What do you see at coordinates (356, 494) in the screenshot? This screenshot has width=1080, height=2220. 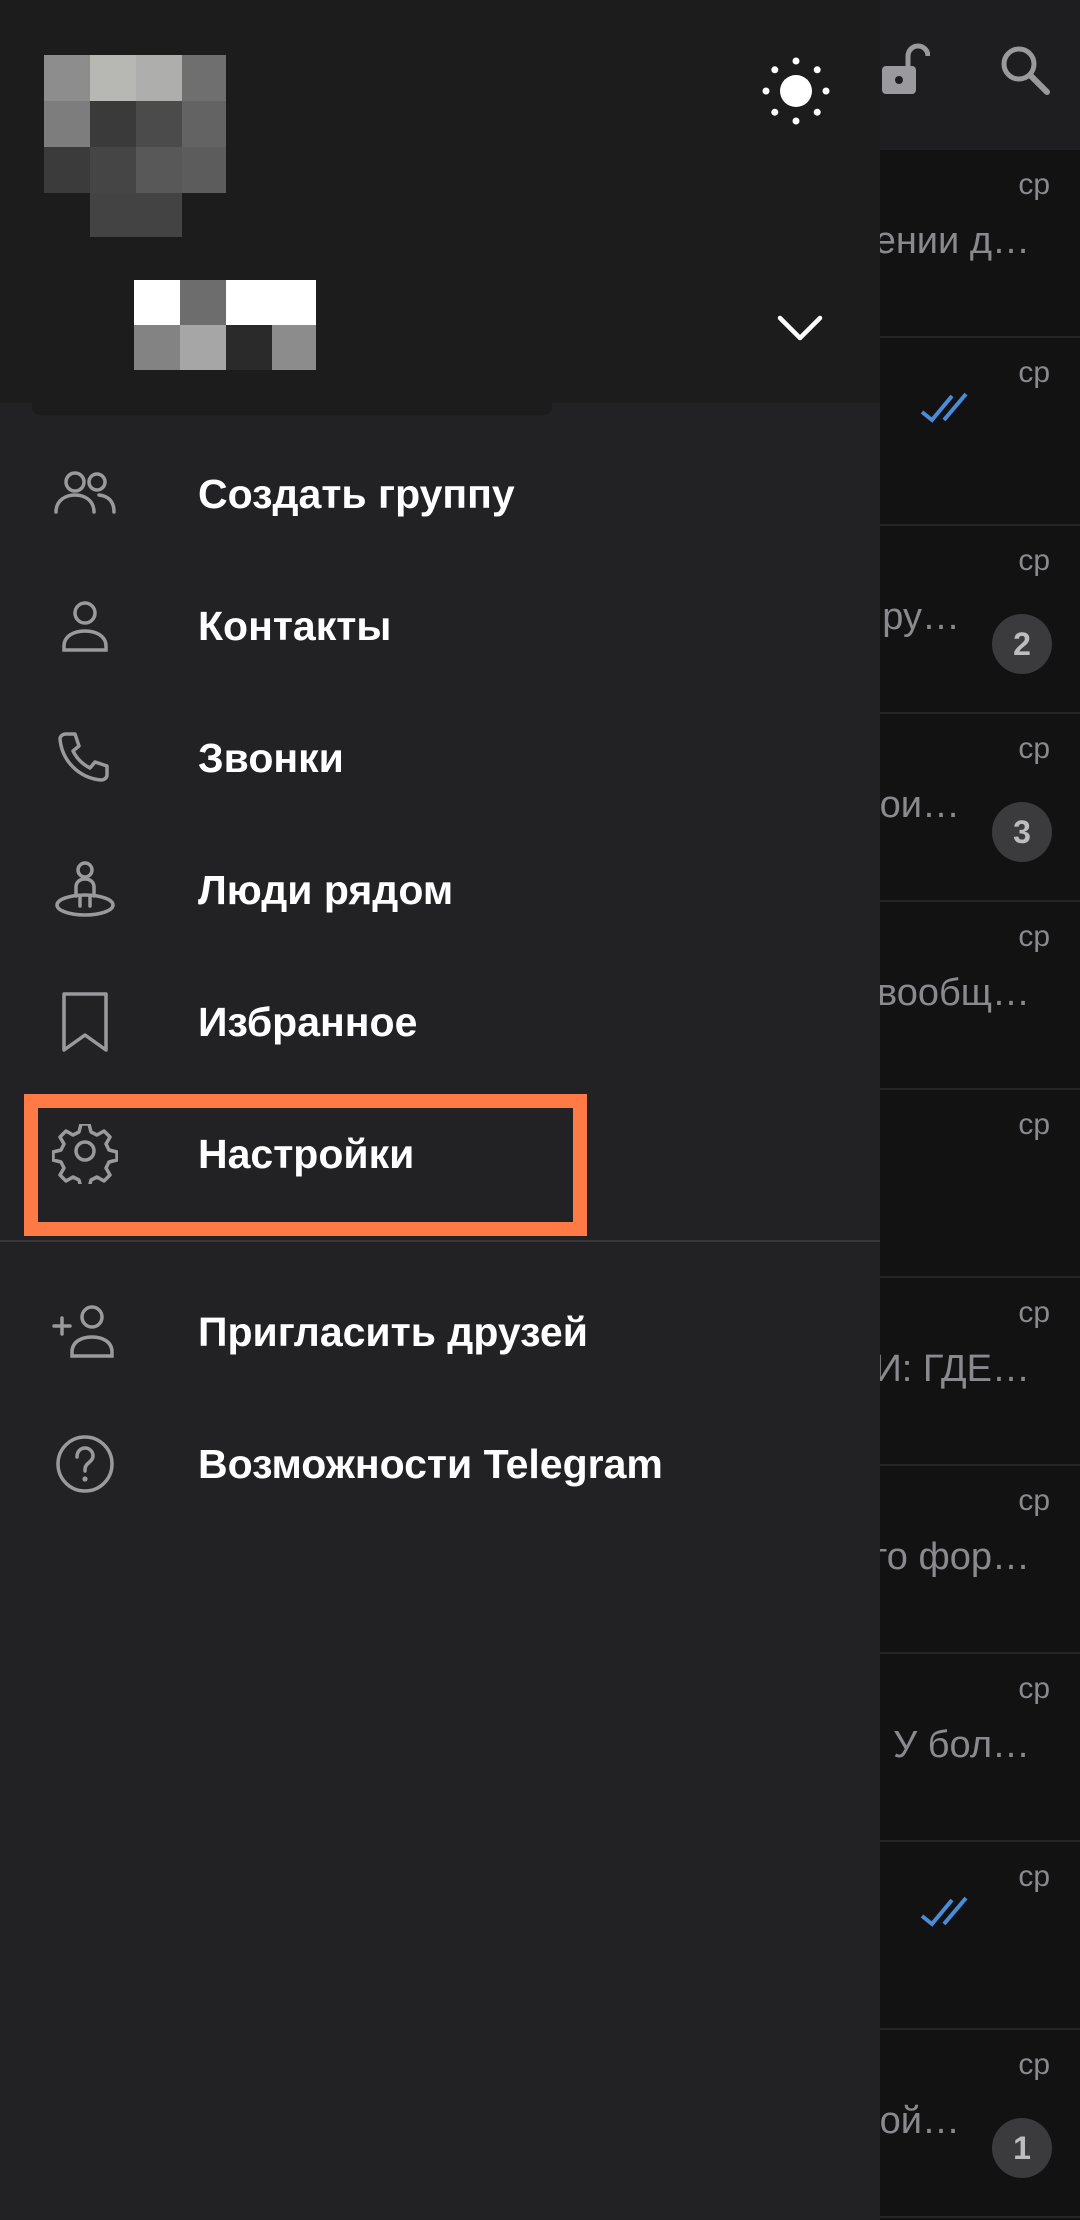 I see `menu-label: Создать группу` at bounding box center [356, 494].